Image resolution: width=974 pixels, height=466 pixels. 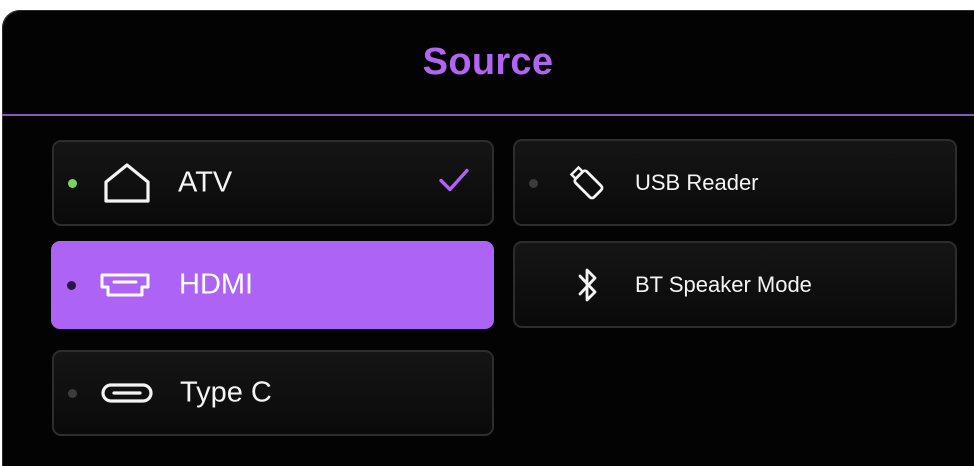 I want to click on source-item-usb-reader: USB Reader, so click(x=735, y=182).